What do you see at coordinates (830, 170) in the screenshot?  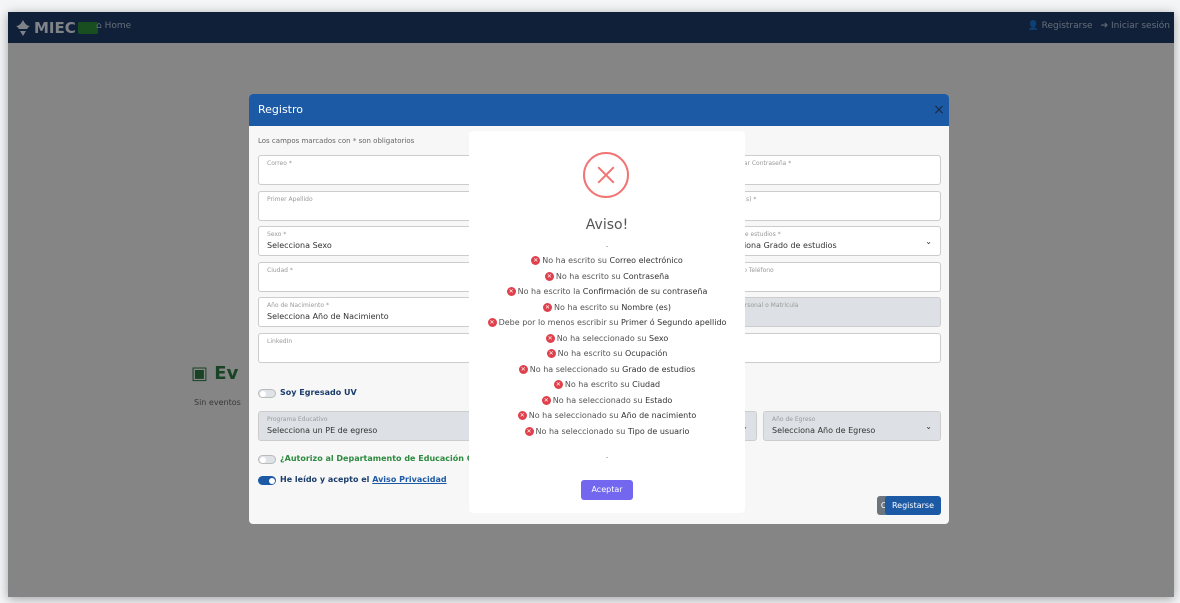 I see `confirm-password-field: nfirmar Contraseña *` at bounding box center [830, 170].